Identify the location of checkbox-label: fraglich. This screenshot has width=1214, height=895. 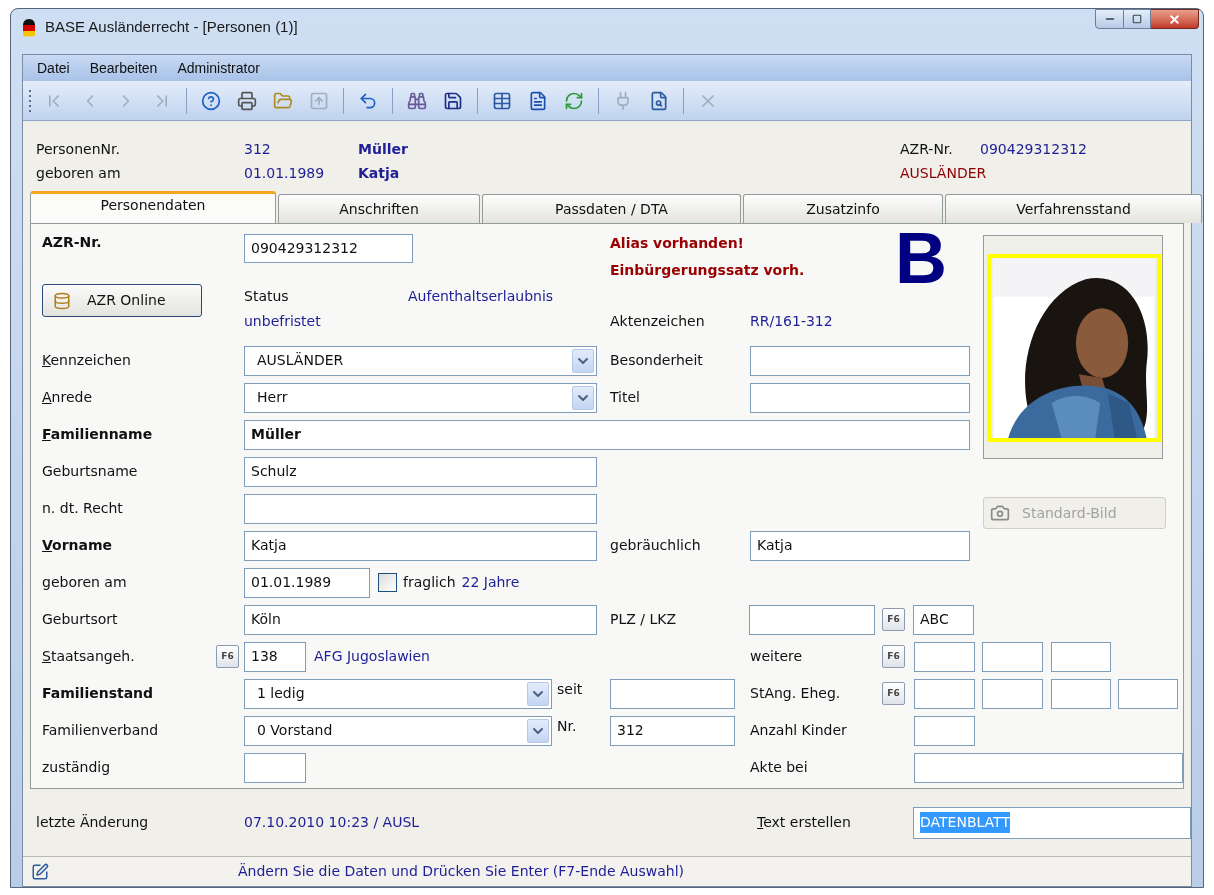
(429, 582).